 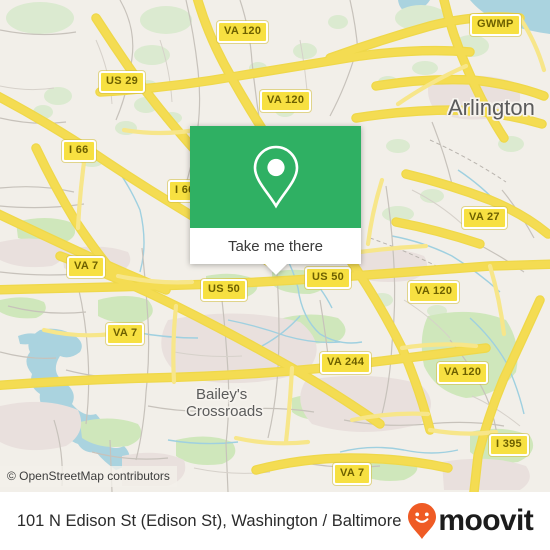 What do you see at coordinates (224, 411) in the screenshot?
I see `place-label-crossroads: Crossroads` at bounding box center [224, 411].